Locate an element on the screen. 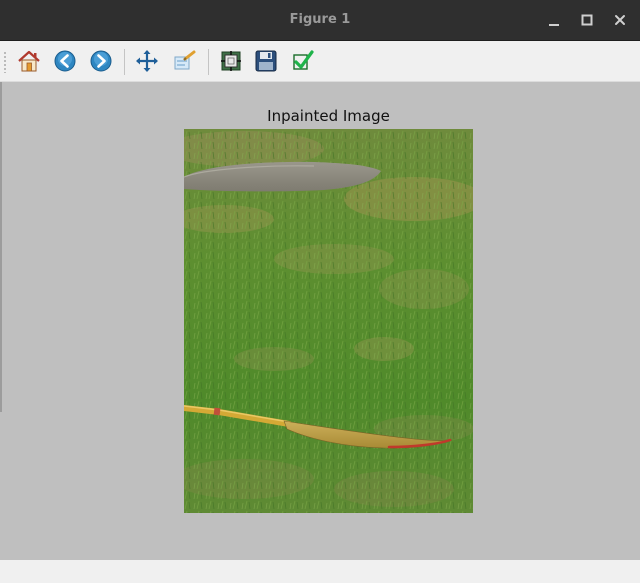 This screenshot has width=640, height=583. back-button is located at coordinates (65, 61).